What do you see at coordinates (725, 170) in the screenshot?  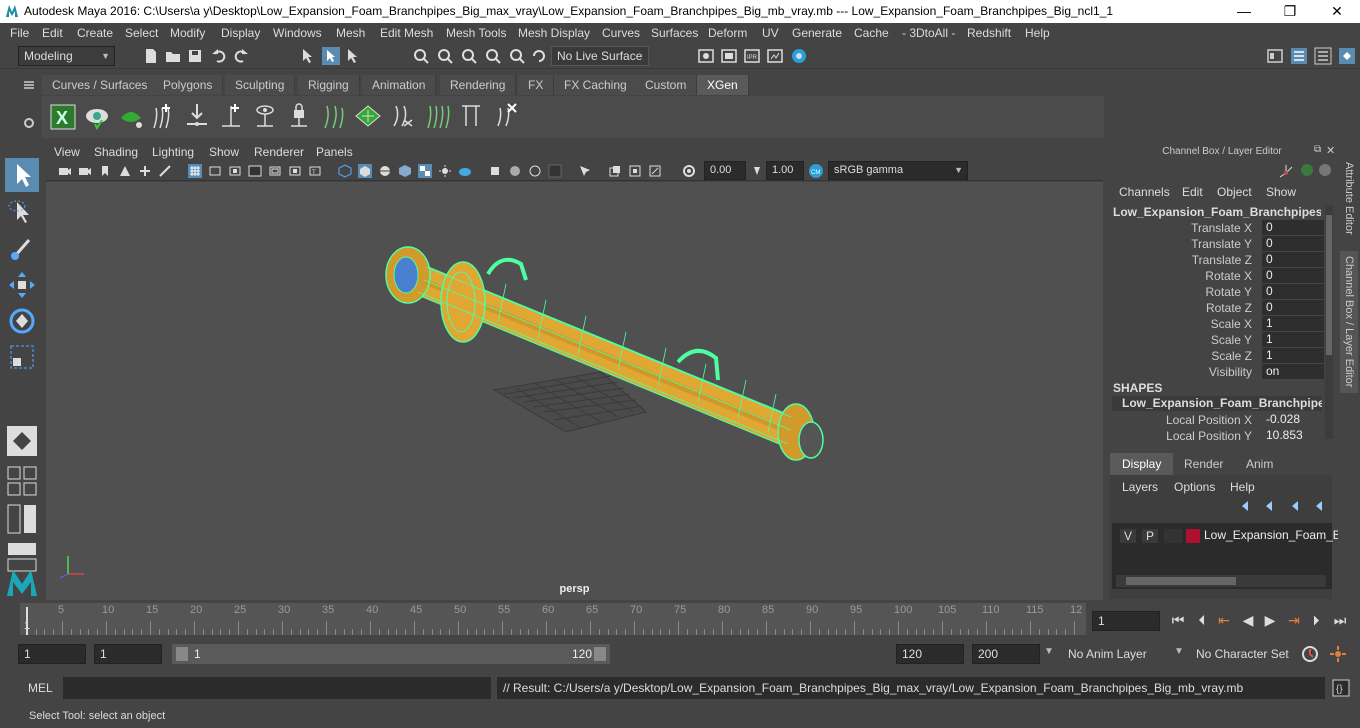 I see `exposure-field: 0.00` at bounding box center [725, 170].